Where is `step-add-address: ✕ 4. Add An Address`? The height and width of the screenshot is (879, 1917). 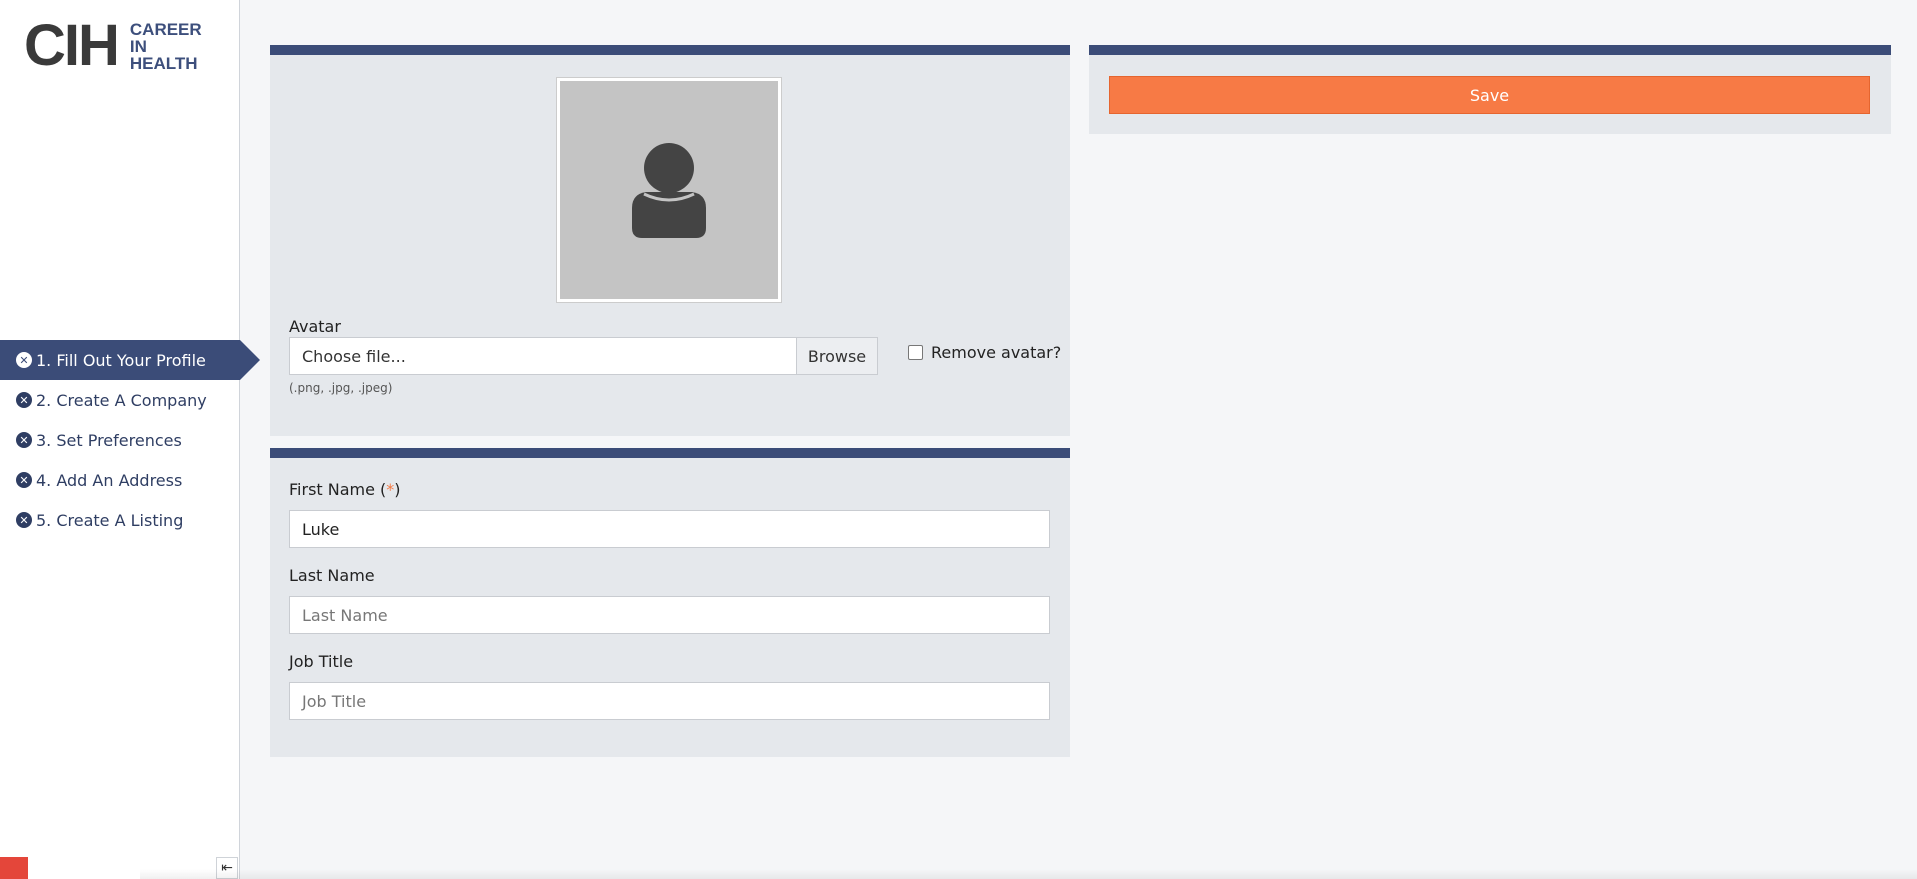 step-add-address: ✕ 4. Add An Address is located at coordinates (120, 480).